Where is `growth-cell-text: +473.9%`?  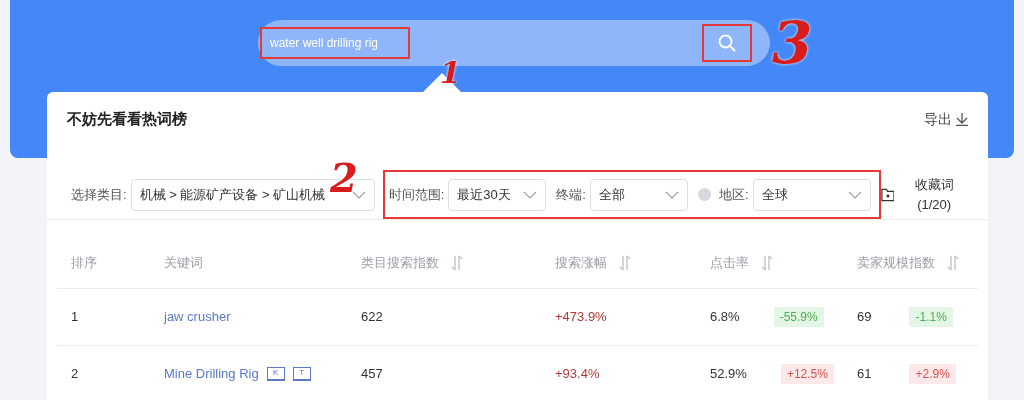 growth-cell-text: +473.9% is located at coordinates (581, 316).